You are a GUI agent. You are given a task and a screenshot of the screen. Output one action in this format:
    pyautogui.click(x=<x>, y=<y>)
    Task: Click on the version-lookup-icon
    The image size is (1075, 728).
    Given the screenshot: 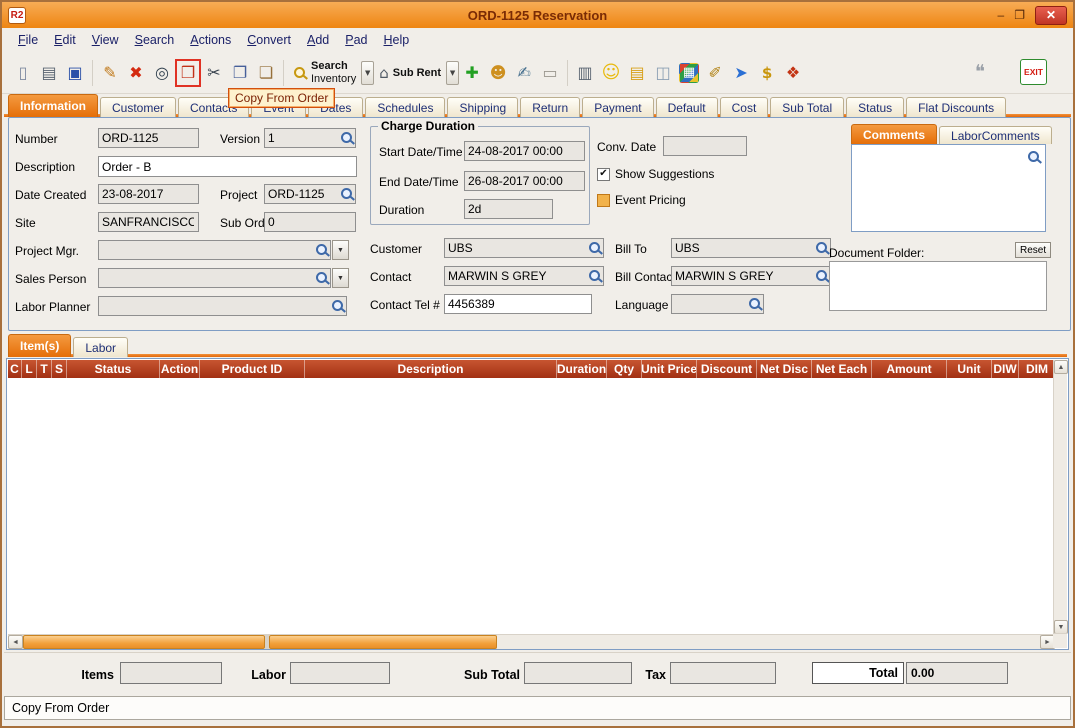 What is the action you would take?
    pyautogui.click(x=347, y=138)
    